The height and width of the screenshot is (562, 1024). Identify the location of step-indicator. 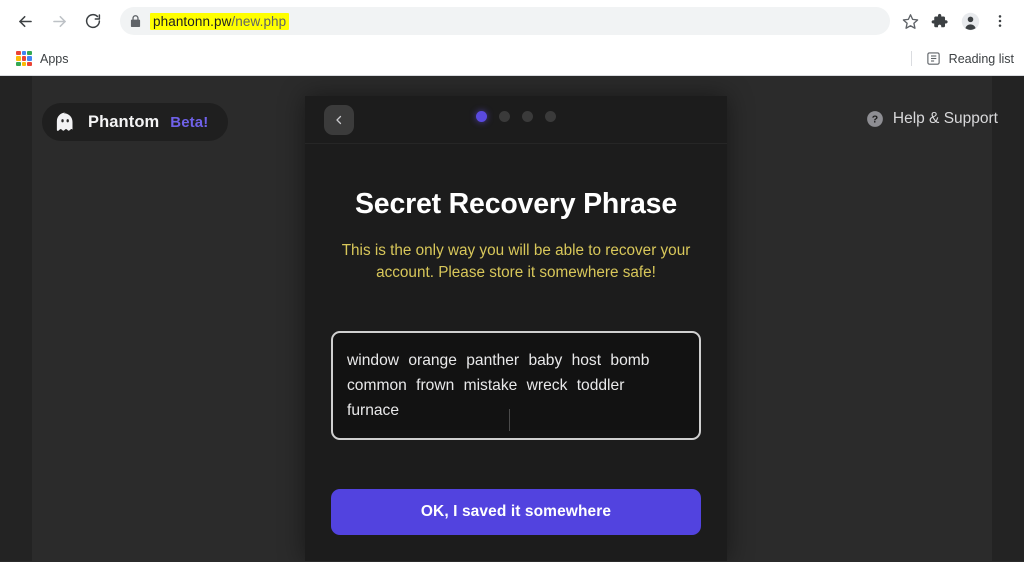
(516, 116).